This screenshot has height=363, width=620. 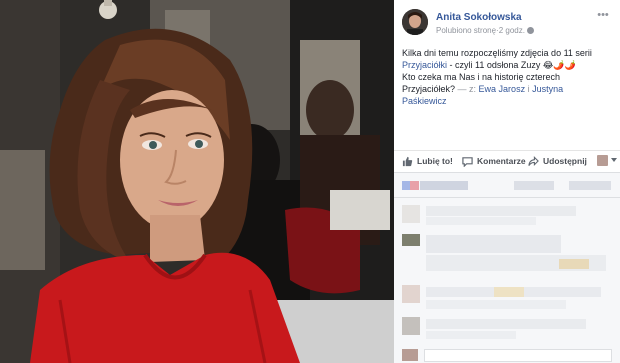 What do you see at coordinates (602, 160) in the screenshot?
I see `share-as-avatar` at bounding box center [602, 160].